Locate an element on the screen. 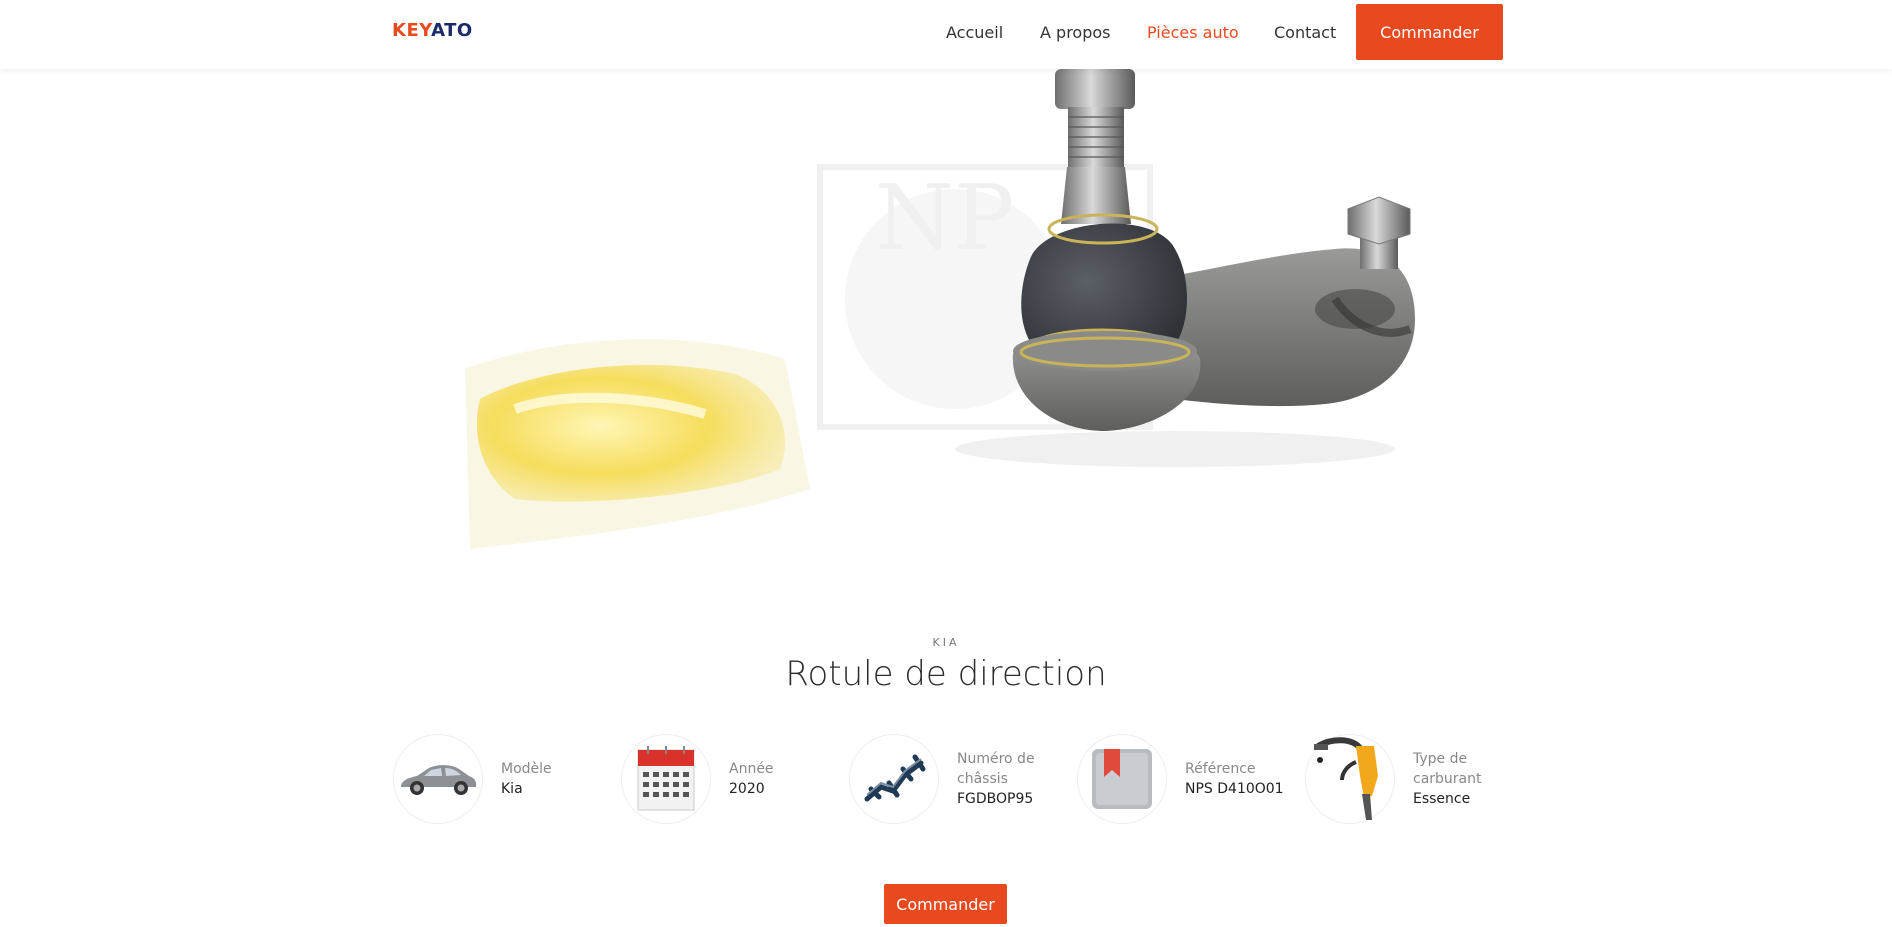  spec-label: Numéro de châssis is located at coordinates (996, 769).